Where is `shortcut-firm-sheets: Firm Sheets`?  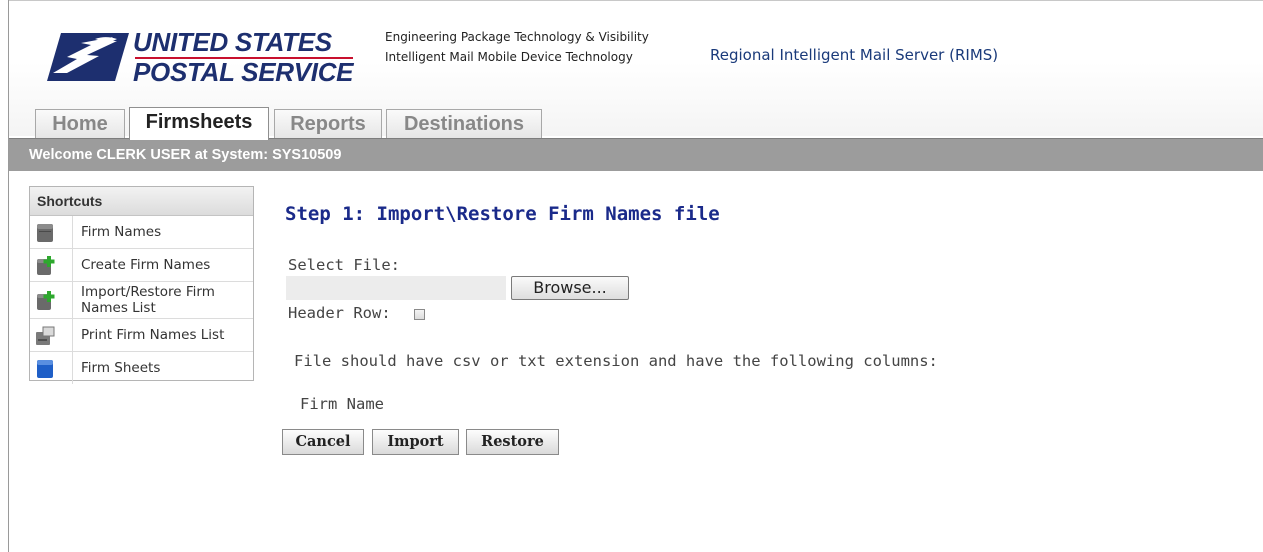 shortcut-firm-sheets: Firm Sheets is located at coordinates (141, 368).